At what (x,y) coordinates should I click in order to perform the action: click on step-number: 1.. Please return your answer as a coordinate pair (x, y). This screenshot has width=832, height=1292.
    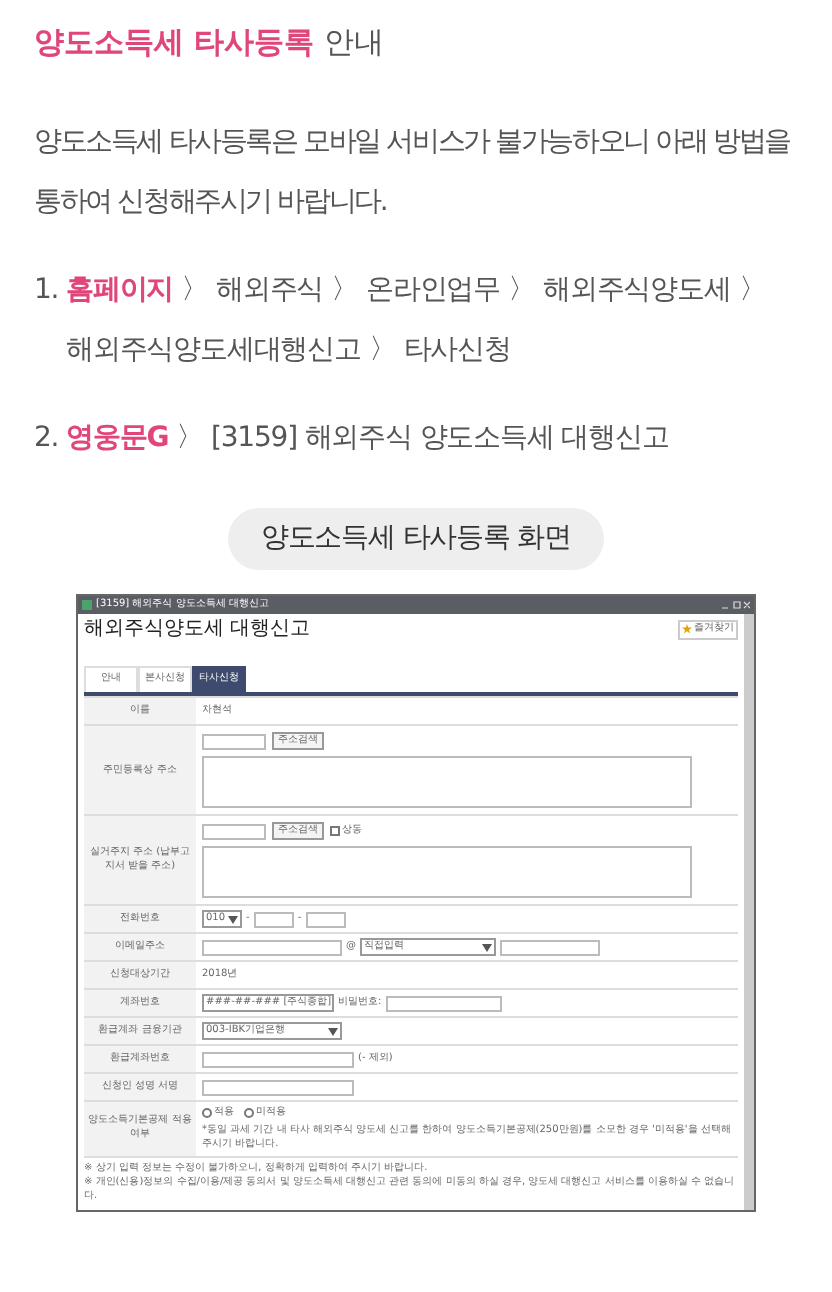
    Looking at the image, I should click on (47, 291).